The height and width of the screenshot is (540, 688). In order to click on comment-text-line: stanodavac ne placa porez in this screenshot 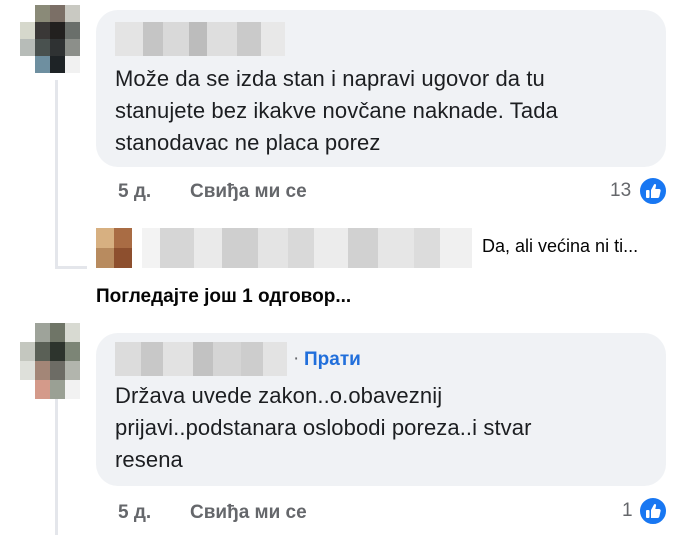, I will do `click(248, 142)`.